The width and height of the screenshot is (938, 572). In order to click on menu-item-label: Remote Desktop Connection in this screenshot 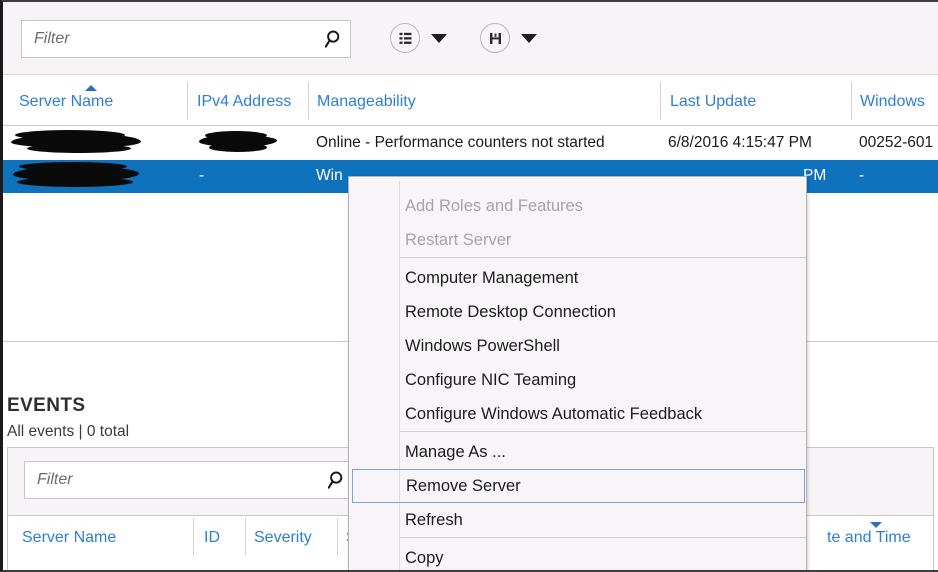, I will do `click(510, 311)`.